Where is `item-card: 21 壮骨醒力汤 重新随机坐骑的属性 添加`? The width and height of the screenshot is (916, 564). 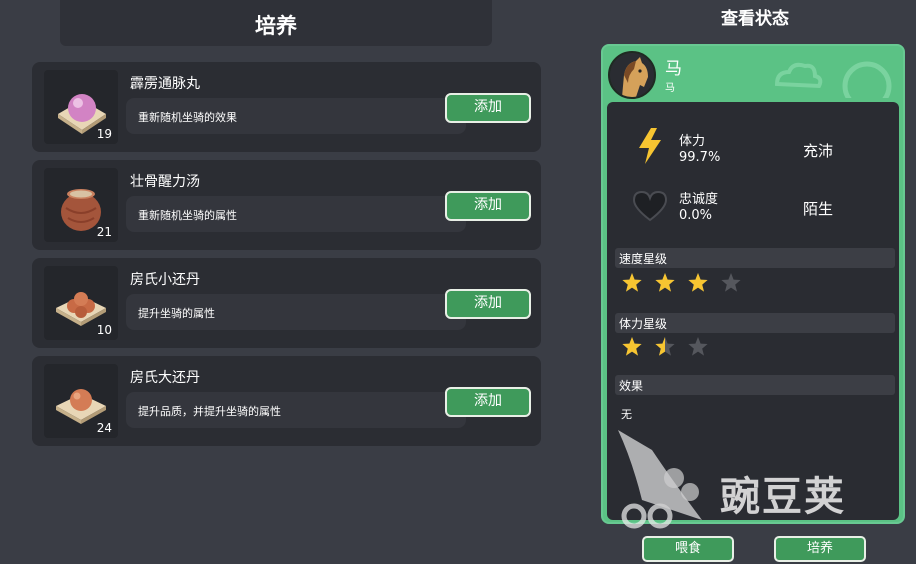
item-card: 21 壮骨醒力汤 重新随机坐骑的属性 添加 is located at coordinates (286, 205).